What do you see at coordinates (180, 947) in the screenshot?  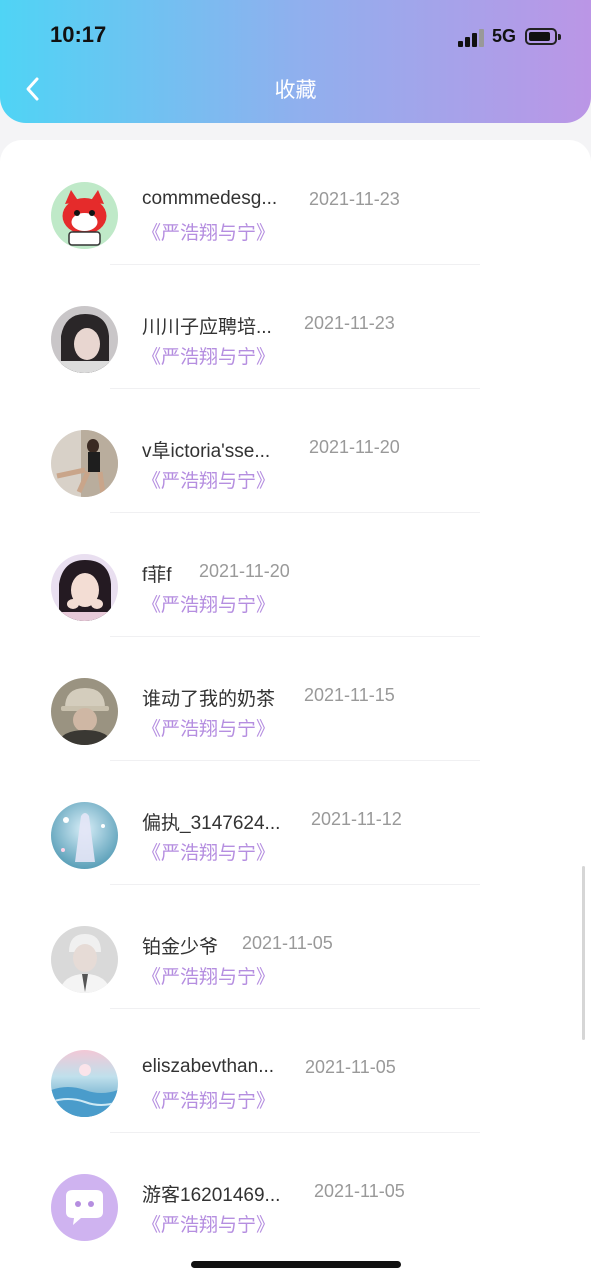 I see `user-name: 铂金少爷` at bounding box center [180, 947].